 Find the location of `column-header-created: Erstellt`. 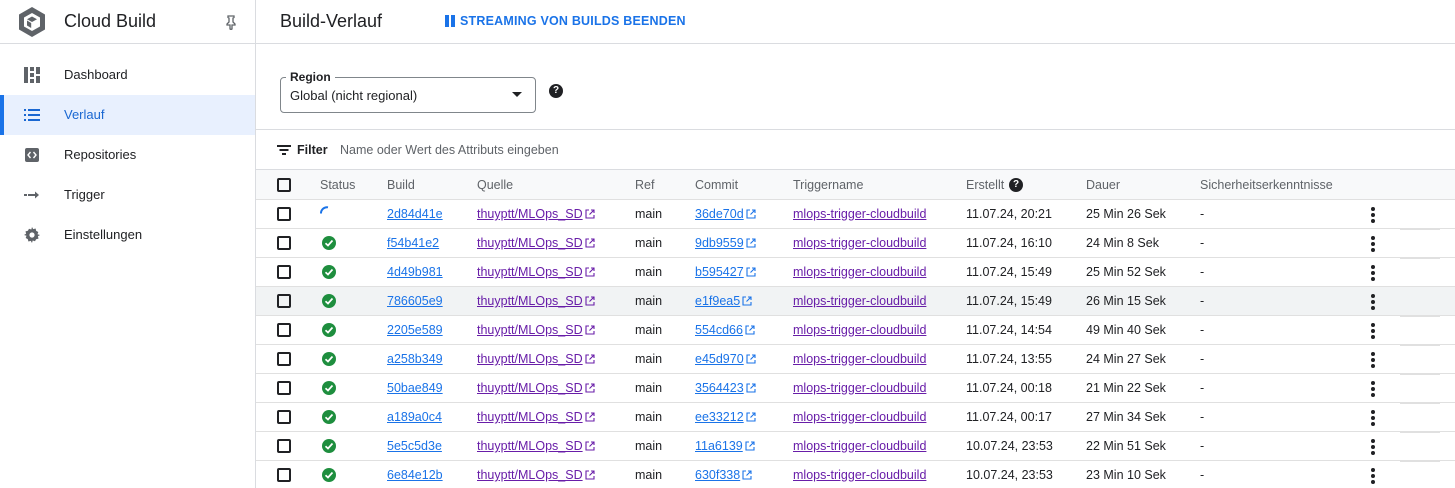

column-header-created: Erstellt is located at coordinates (985, 185).